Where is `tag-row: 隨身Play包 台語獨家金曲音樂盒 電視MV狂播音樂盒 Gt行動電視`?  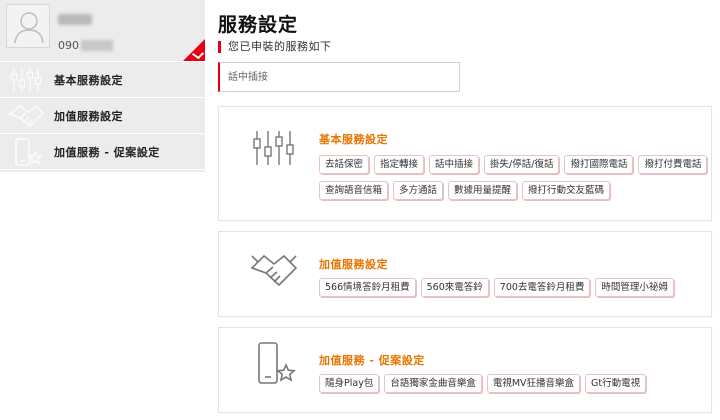 tag-row: 隨身Play包 台語獨家金曲音樂盒 電視MV狂播音樂盒 Gt行動電視 is located at coordinates (483, 383).